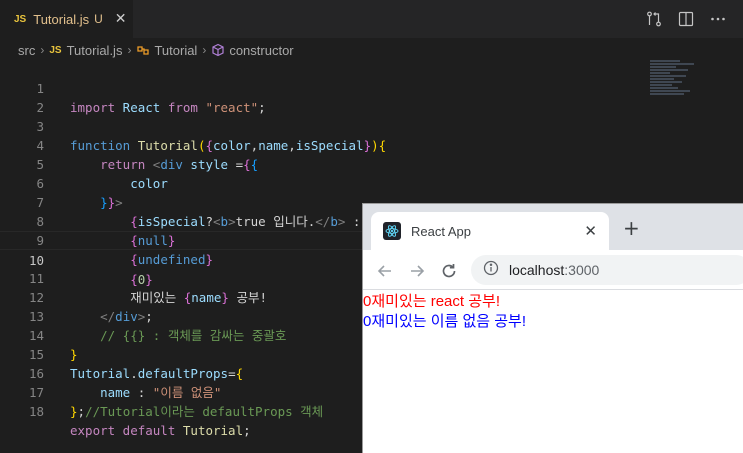  I want to click on code-line: 2, so click(371, 97).